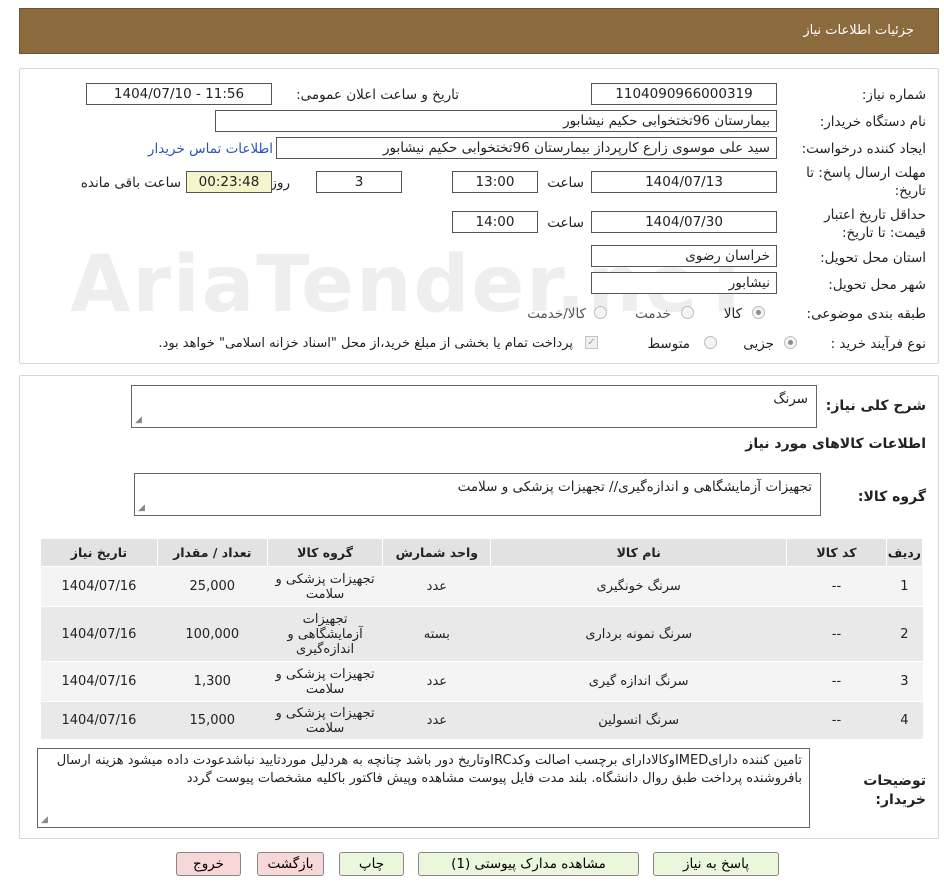 The width and height of the screenshot is (944, 896). Describe the element at coordinates (878, 344) in the screenshot. I see `process-label: نوع فرآیند خرید :` at that location.